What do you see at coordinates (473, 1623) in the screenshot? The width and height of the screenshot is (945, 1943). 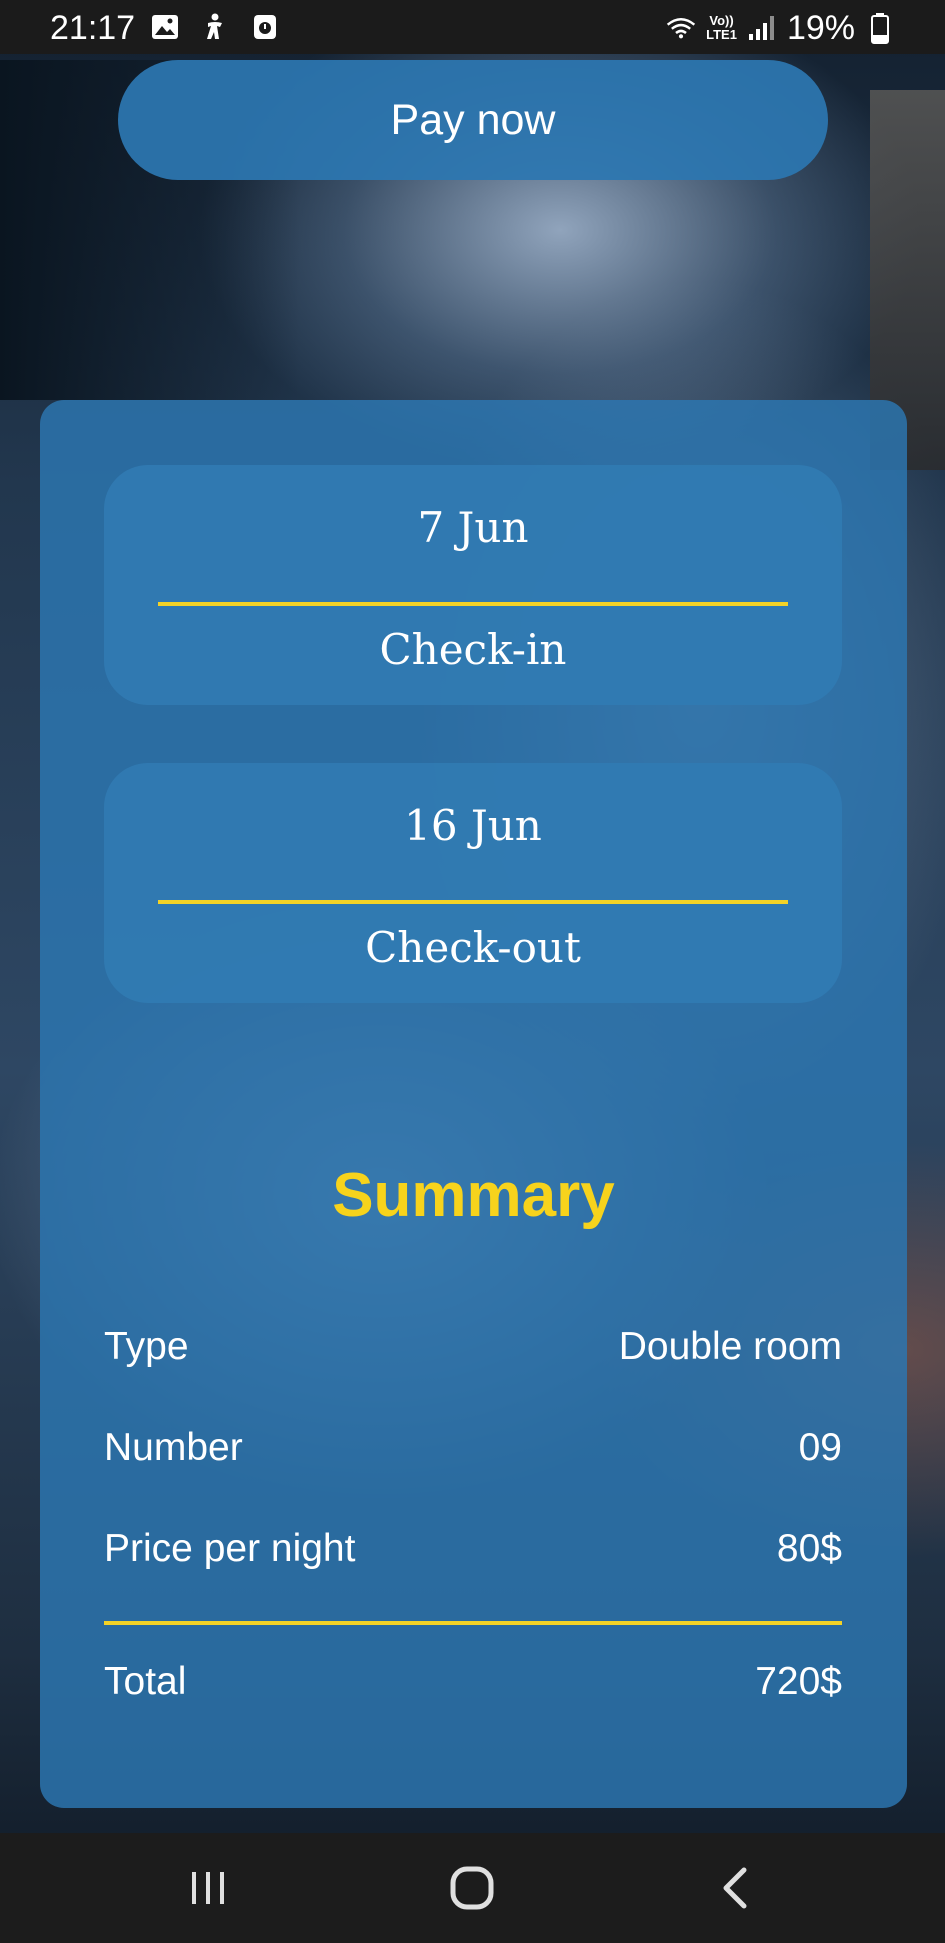 I see `summary-divider` at bounding box center [473, 1623].